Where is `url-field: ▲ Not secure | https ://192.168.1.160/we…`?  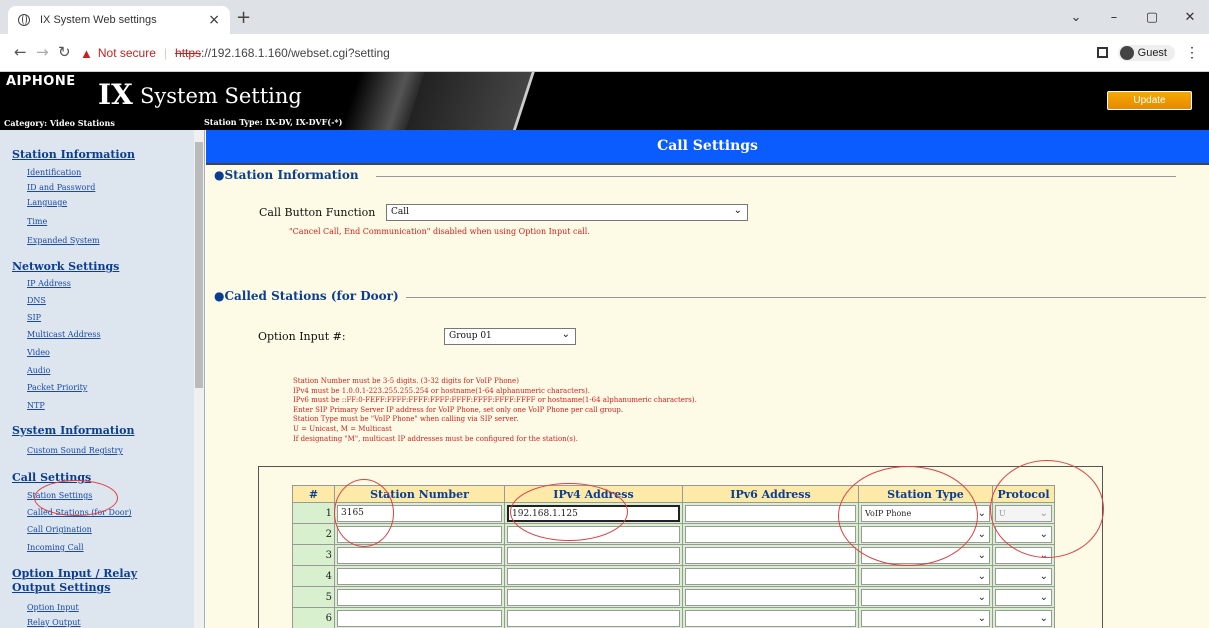 url-field: ▲ Not secure | https ://192.168.1.160/we… is located at coordinates (580, 53).